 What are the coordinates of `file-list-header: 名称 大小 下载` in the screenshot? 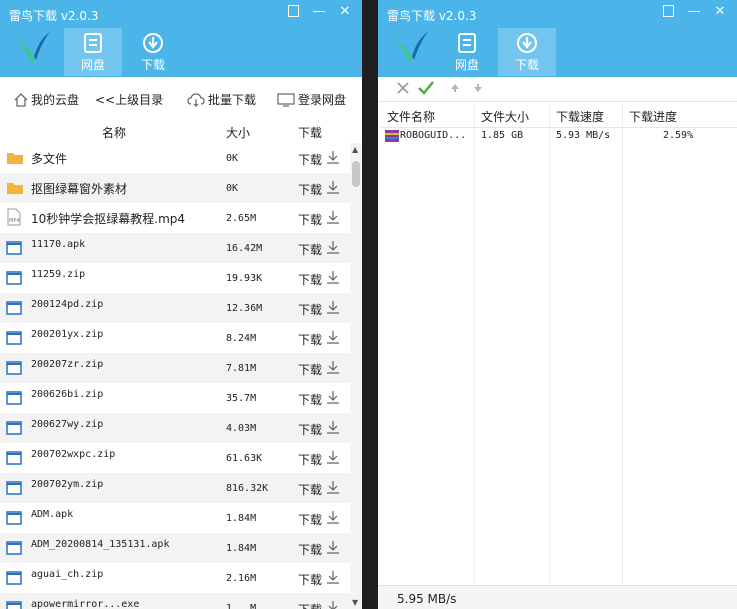 It's located at (175, 132).